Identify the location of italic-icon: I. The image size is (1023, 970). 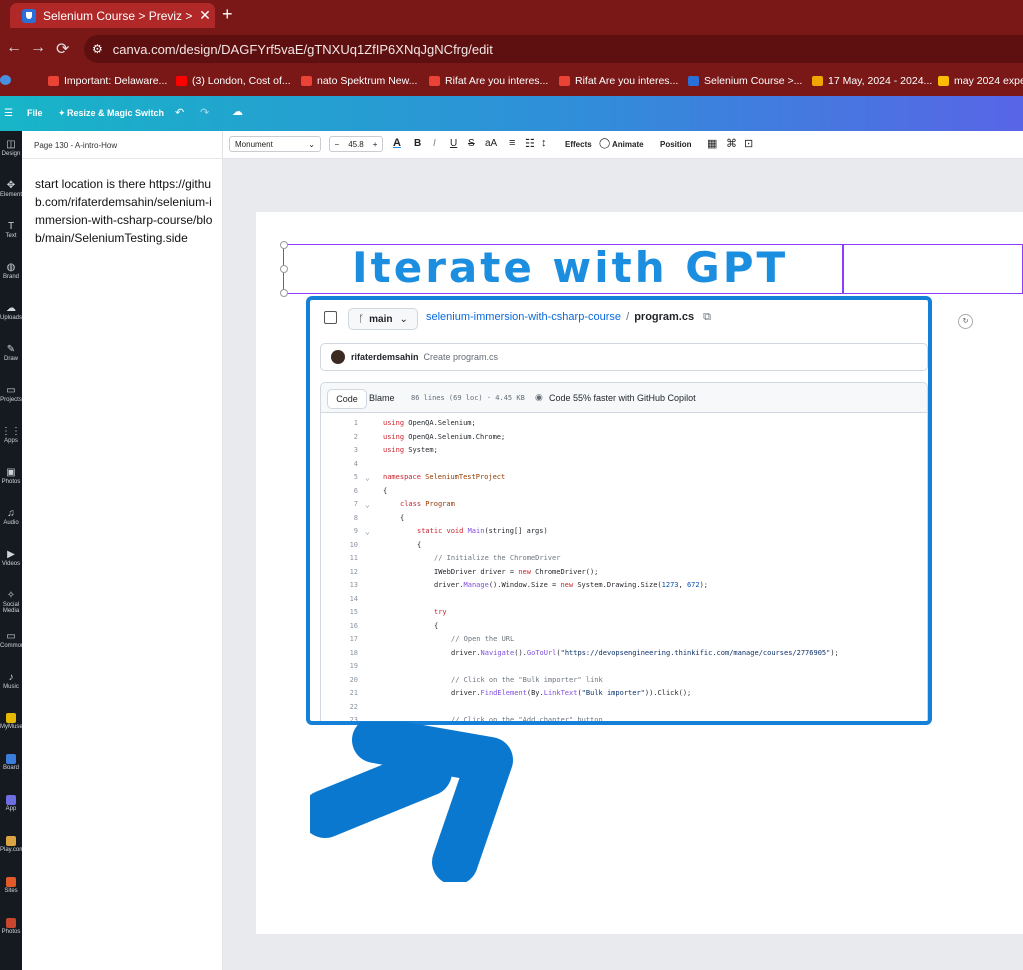
(434, 143).